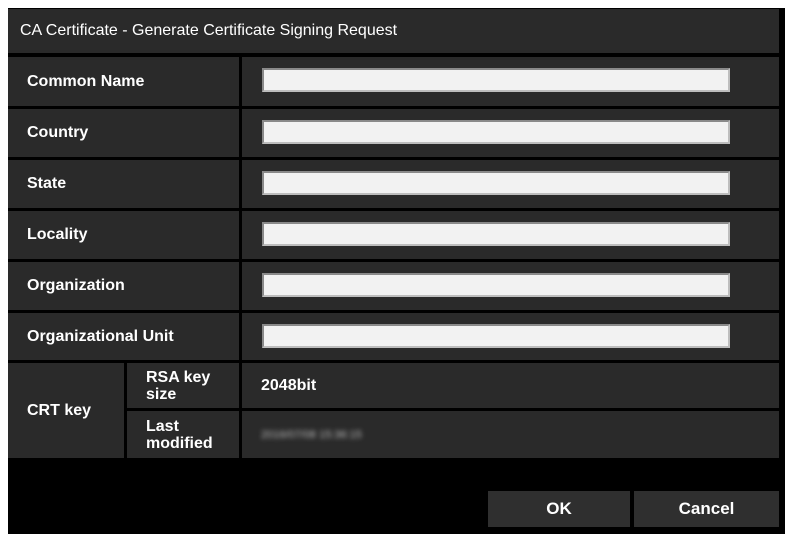 The image size is (785, 538). What do you see at coordinates (559, 509) in the screenshot?
I see `ok-button: OK` at bounding box center [559, 509].